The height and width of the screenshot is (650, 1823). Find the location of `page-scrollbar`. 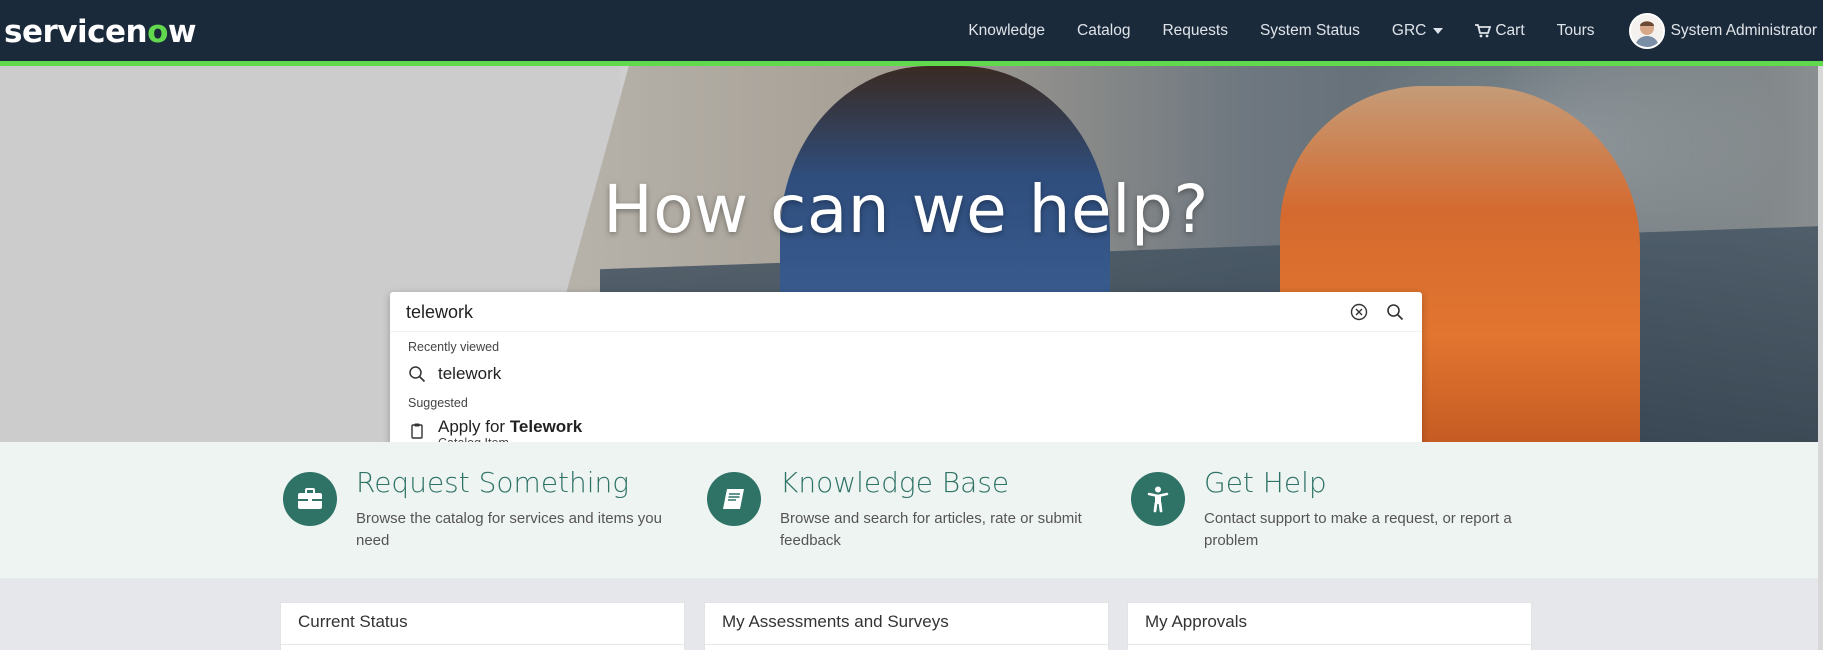

page-scrollbar is located at coordinates (1820, 358).